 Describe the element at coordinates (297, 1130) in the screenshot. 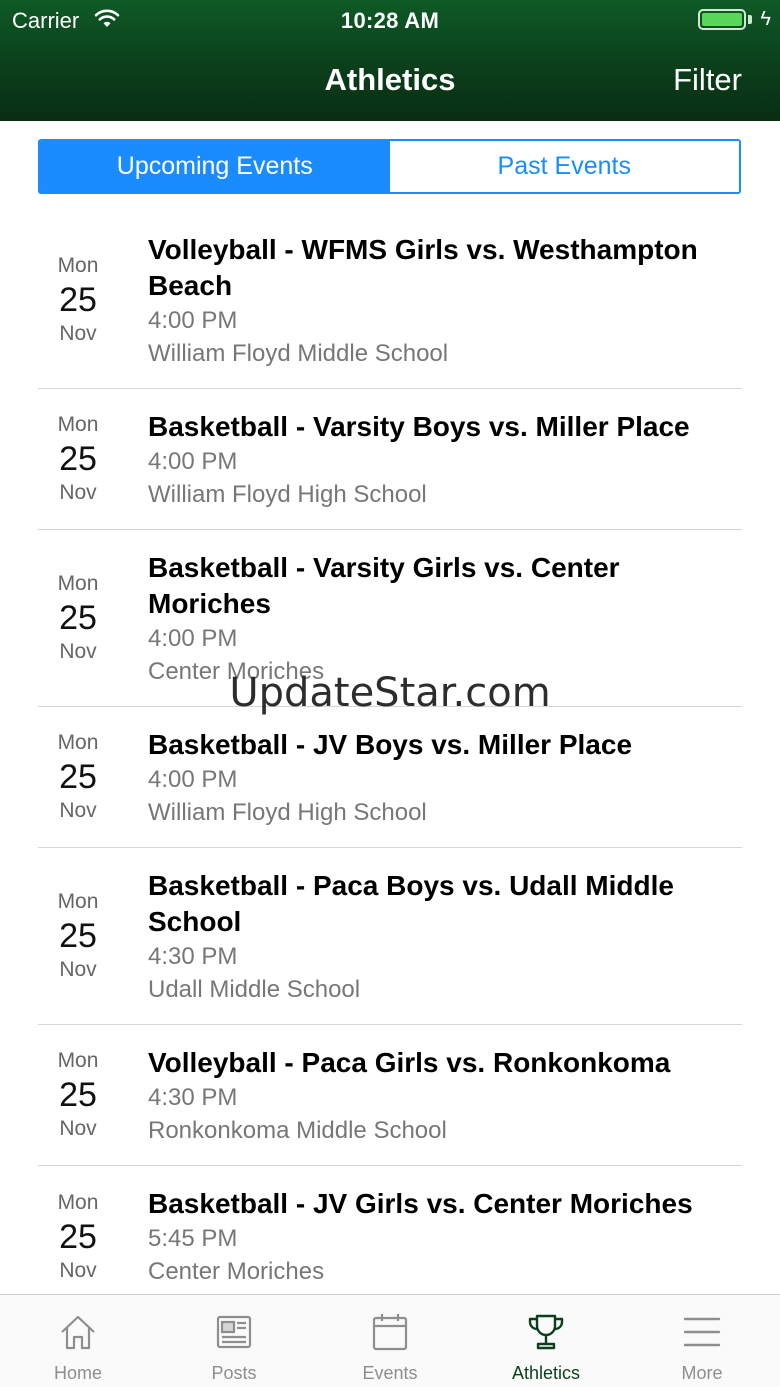

I see `event-location: Ronkonkoma Middle School` at that location.